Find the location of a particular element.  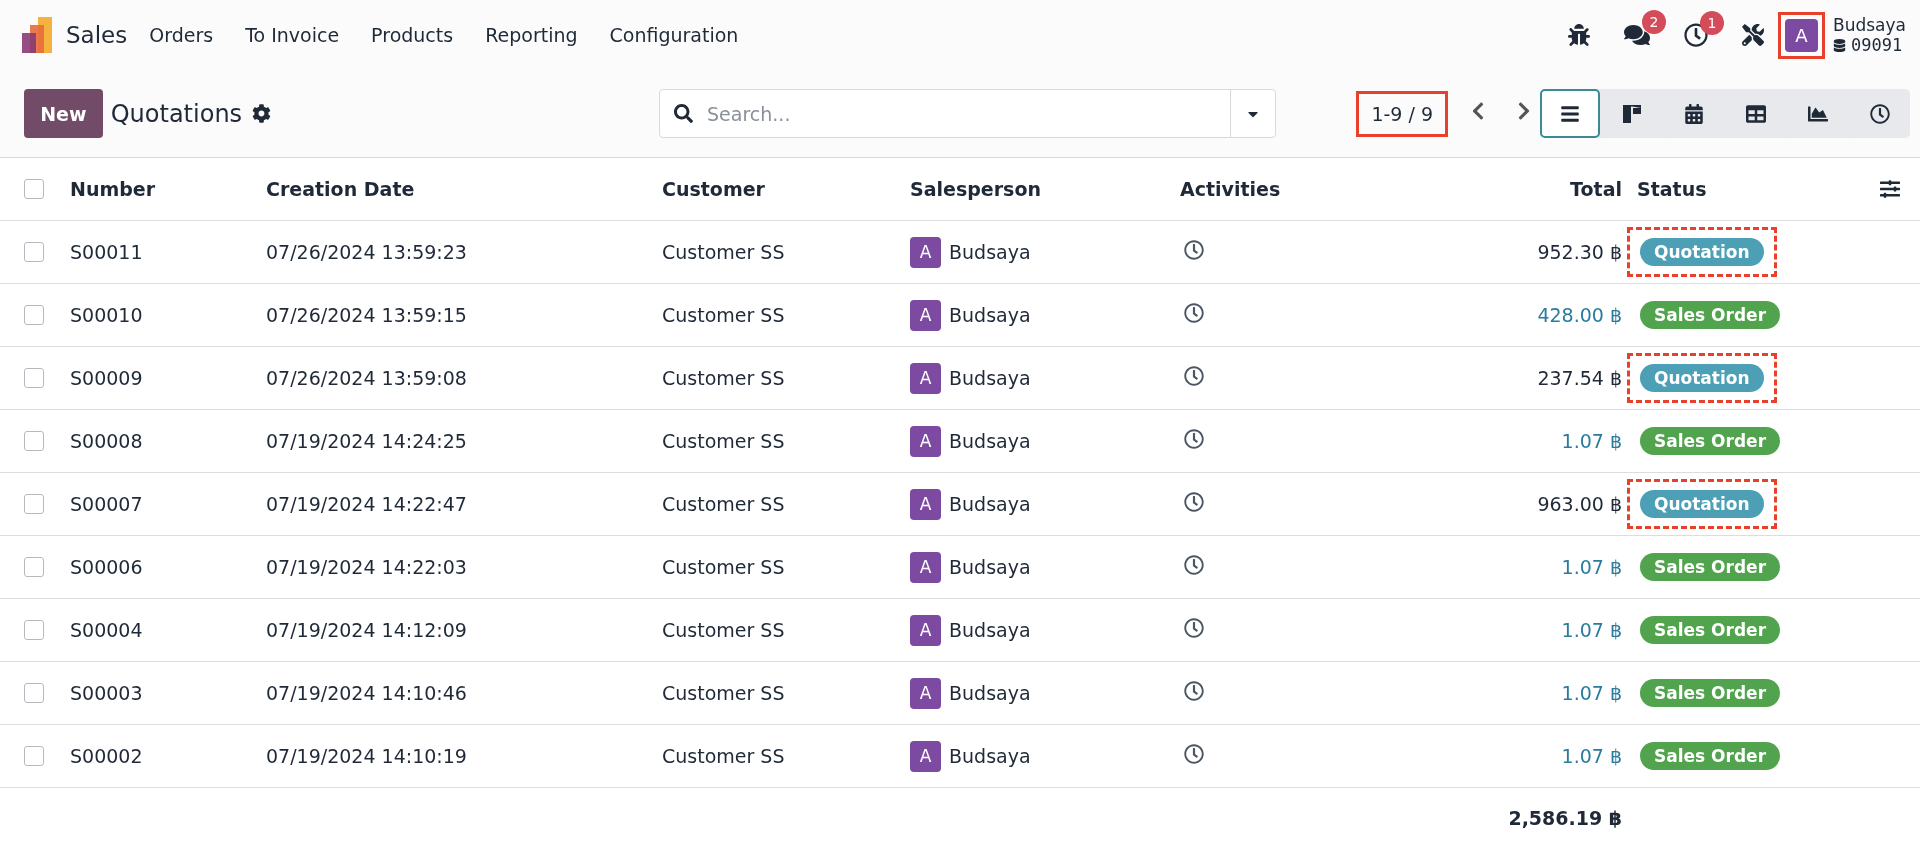

table-cell-text: S00003 is located at coordinates (107, 693).